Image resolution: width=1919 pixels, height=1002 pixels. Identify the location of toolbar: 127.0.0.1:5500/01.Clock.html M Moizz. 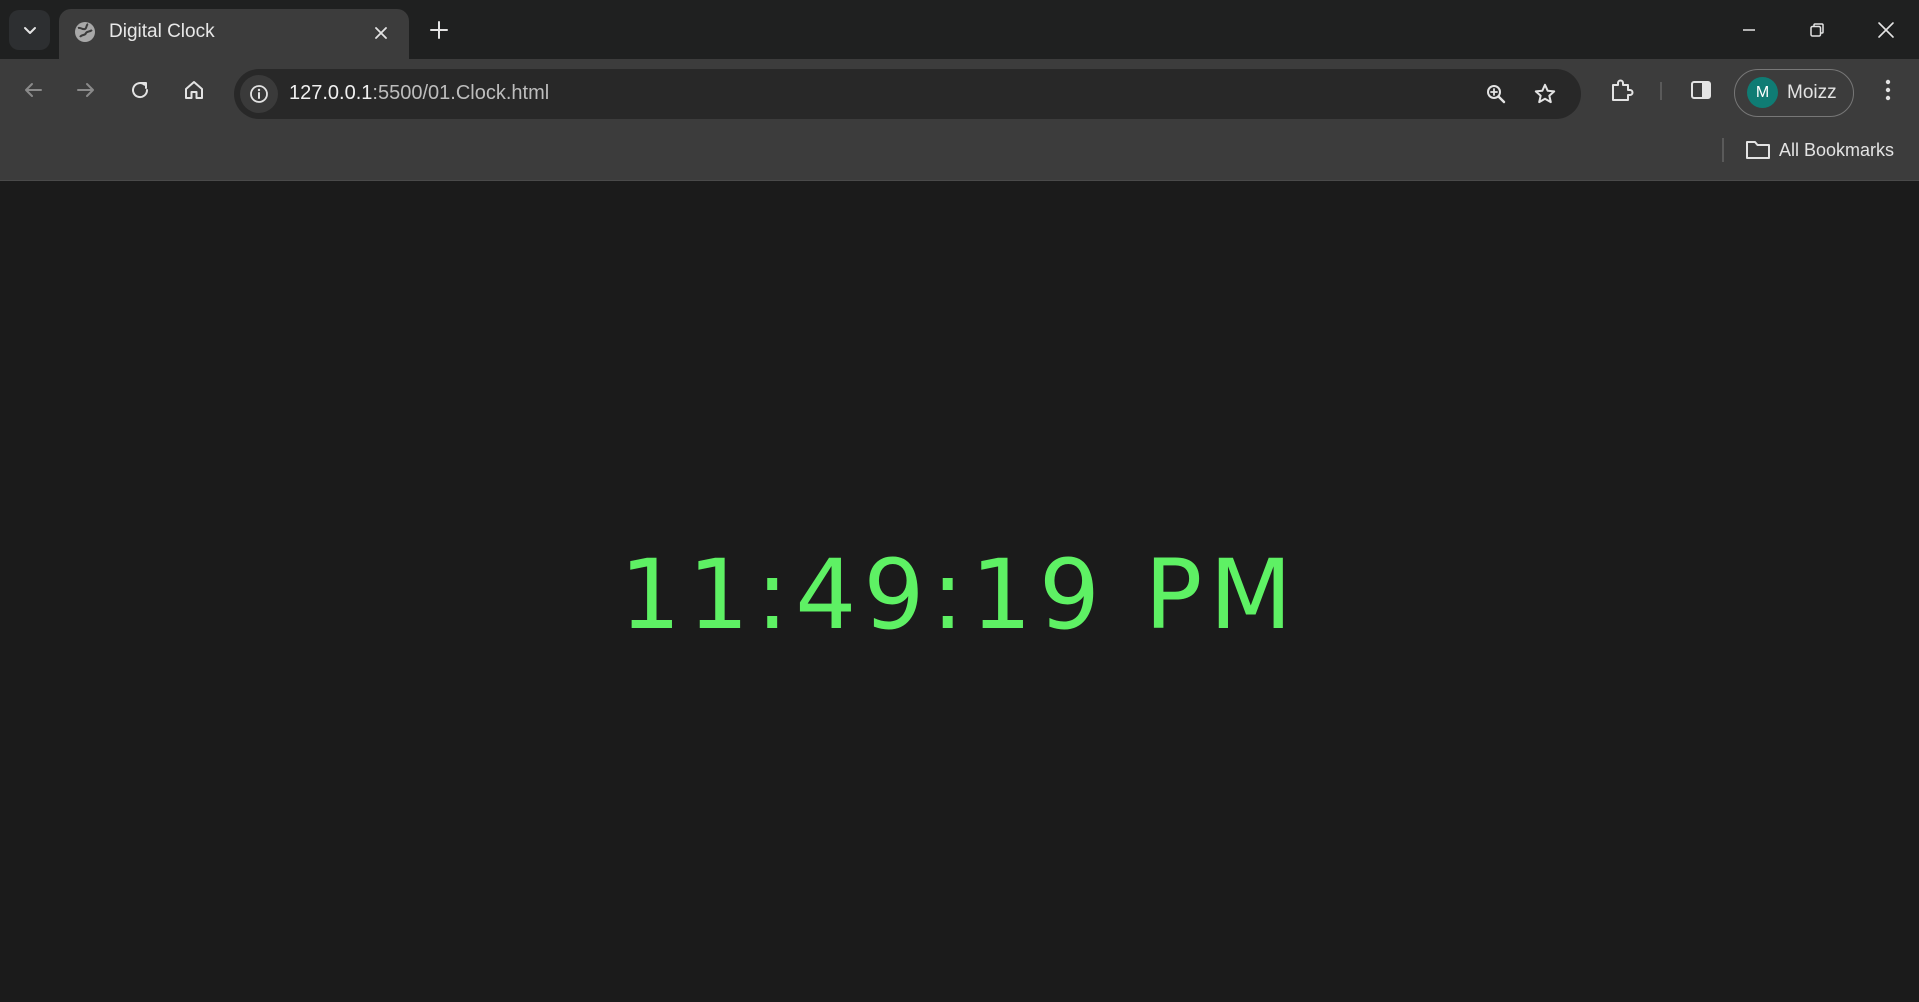
(959, 89).